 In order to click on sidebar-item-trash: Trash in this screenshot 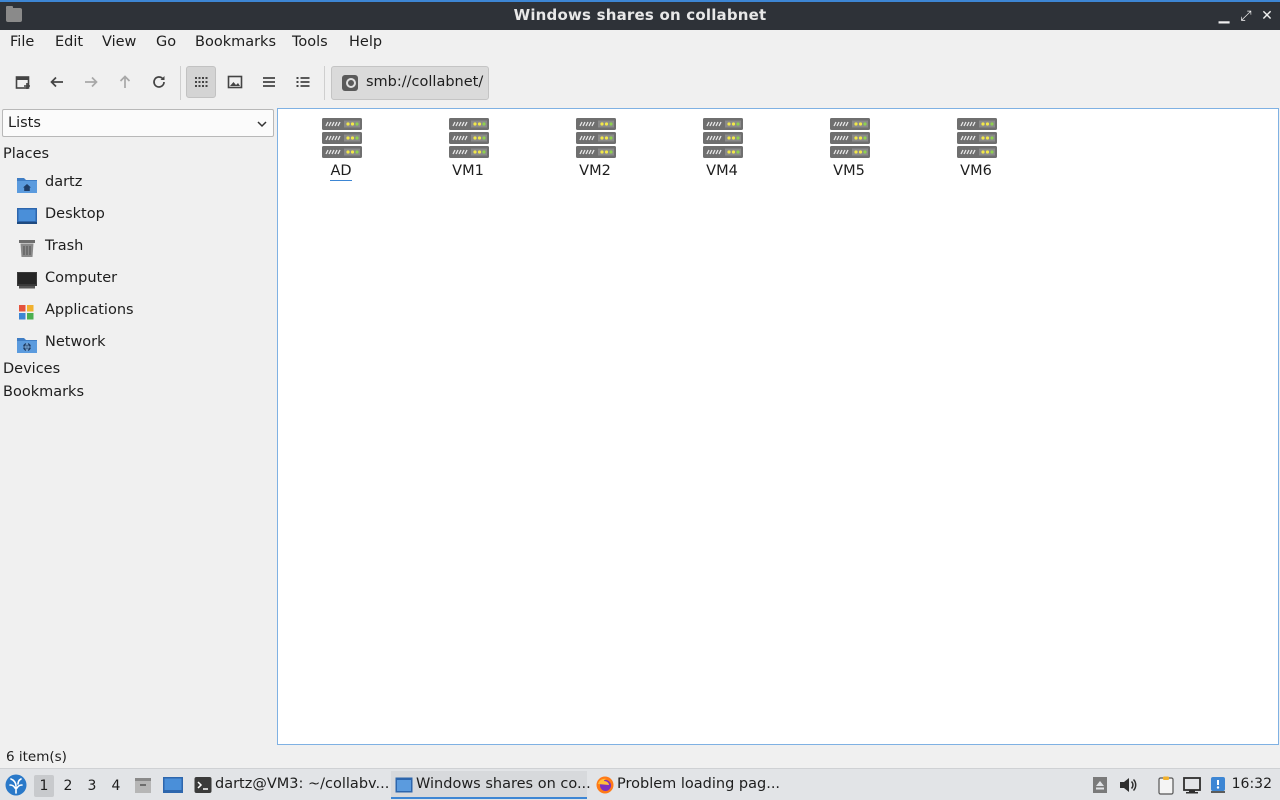, I will do `click(144, 248)`.